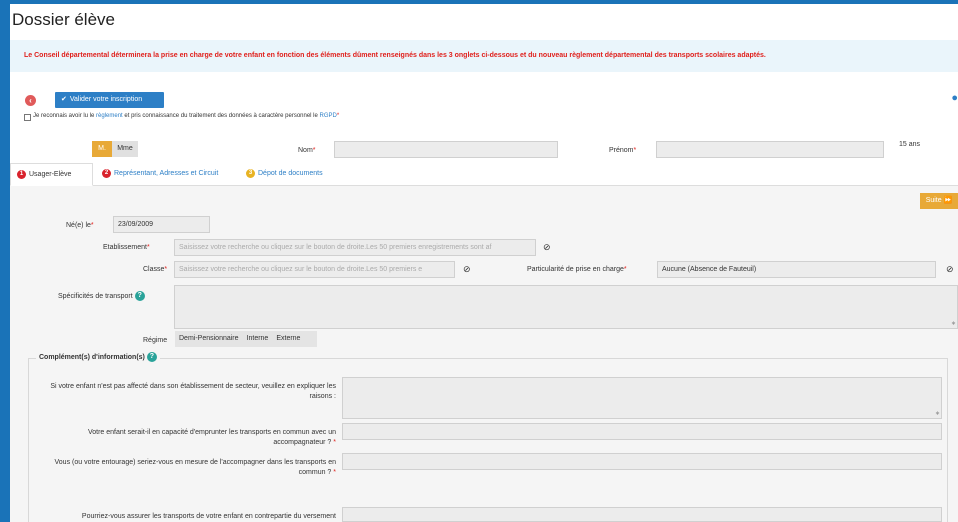 This screenshot has height=522, width=958. I want to click on regime-selector: Demi-Pensionnaire Interne Externe, so click(246, 339).